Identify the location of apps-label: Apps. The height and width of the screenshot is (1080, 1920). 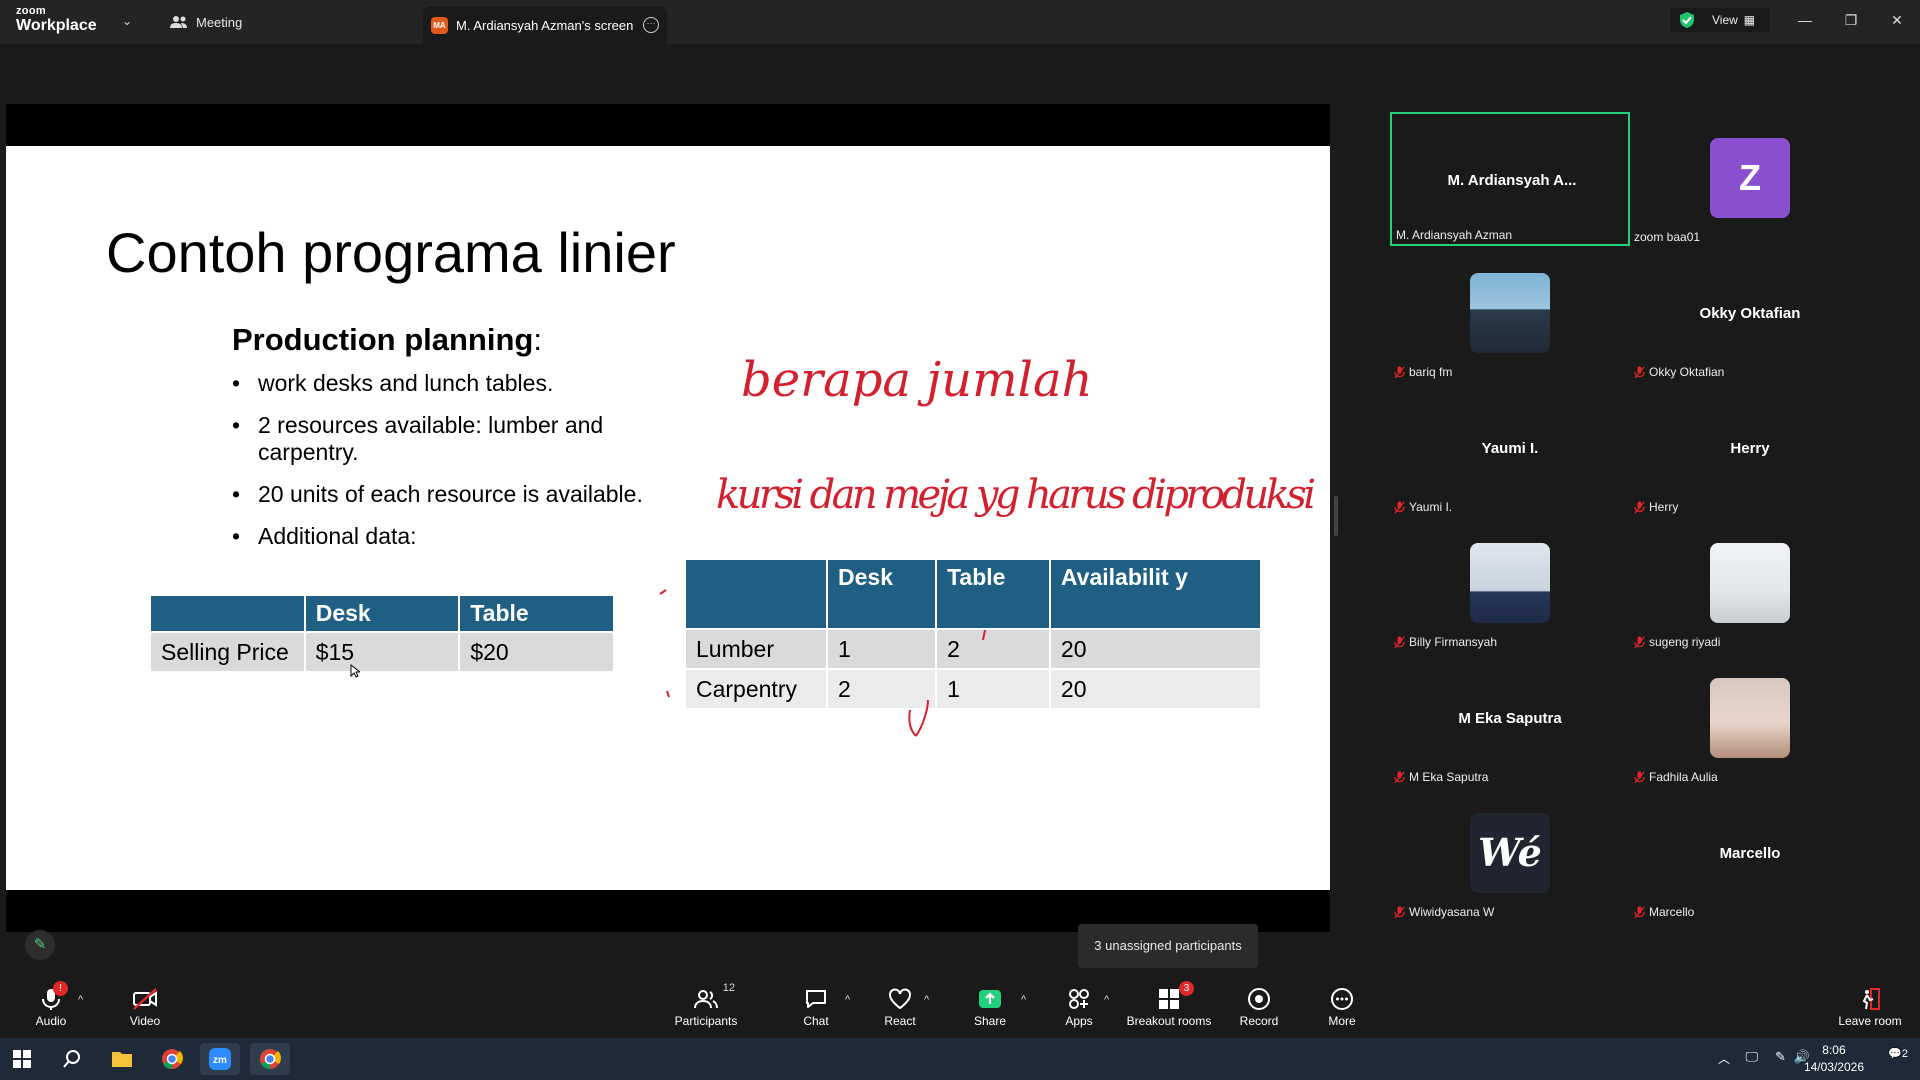
(1079, 1021).